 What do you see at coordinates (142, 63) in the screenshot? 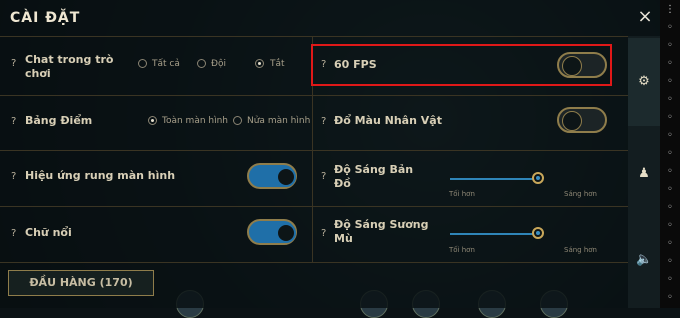
I see `radio-chat-all` at bounding box center [142, 63].